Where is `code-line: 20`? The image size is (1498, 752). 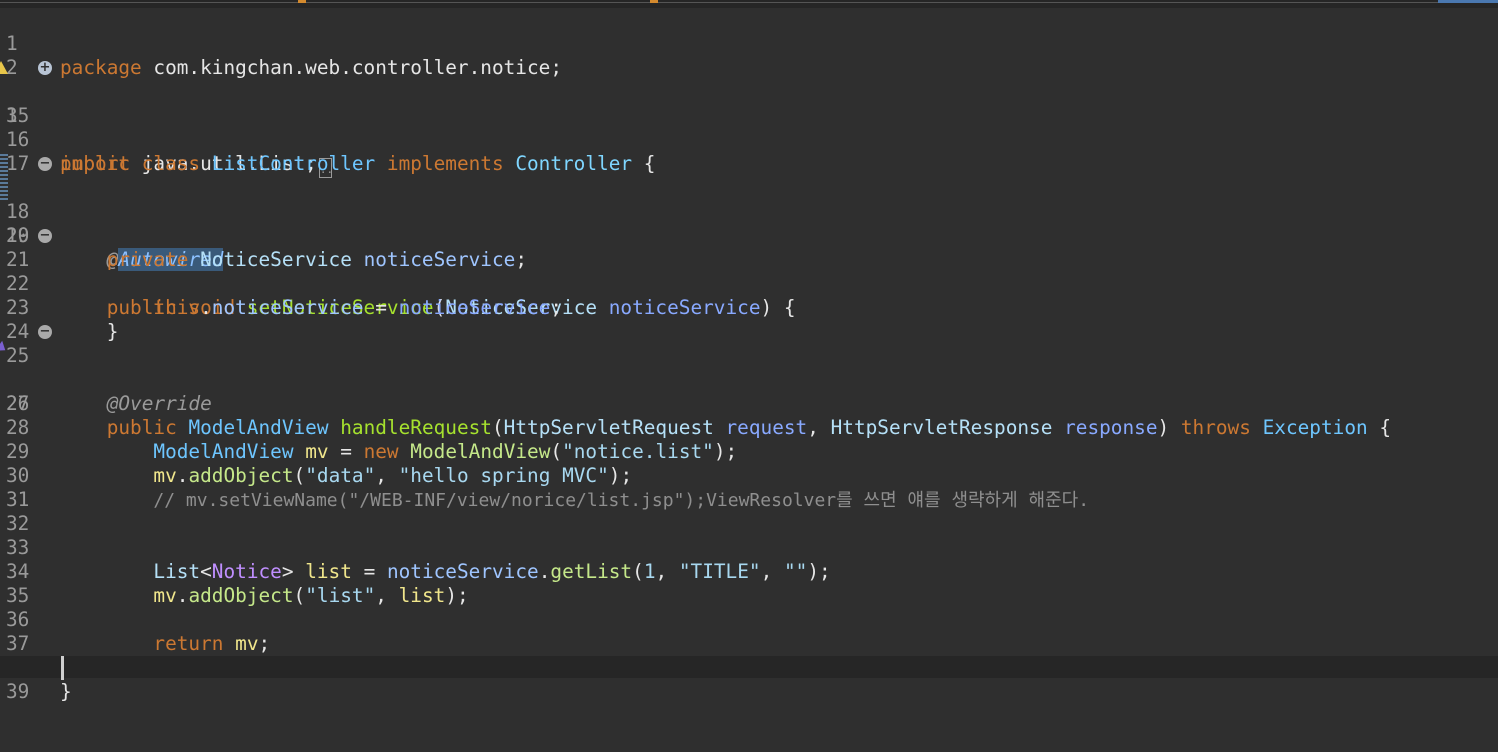 code-line: 20 is located at coordinates (749, 223).